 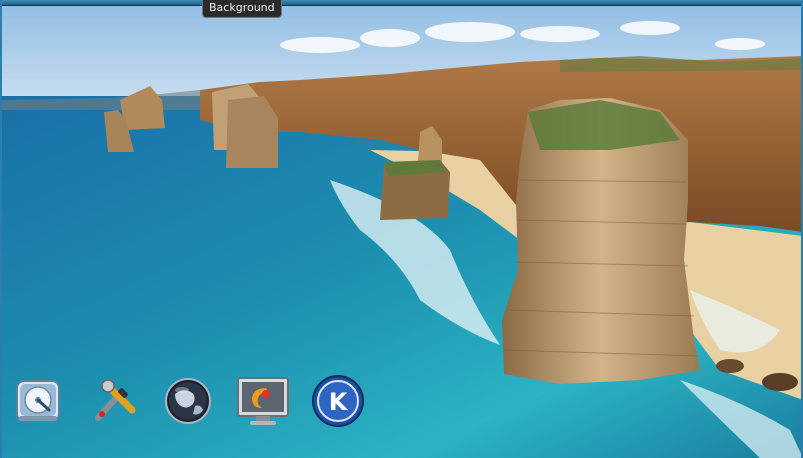 I want to click on svg-text: K, so click(x=339, y=402).